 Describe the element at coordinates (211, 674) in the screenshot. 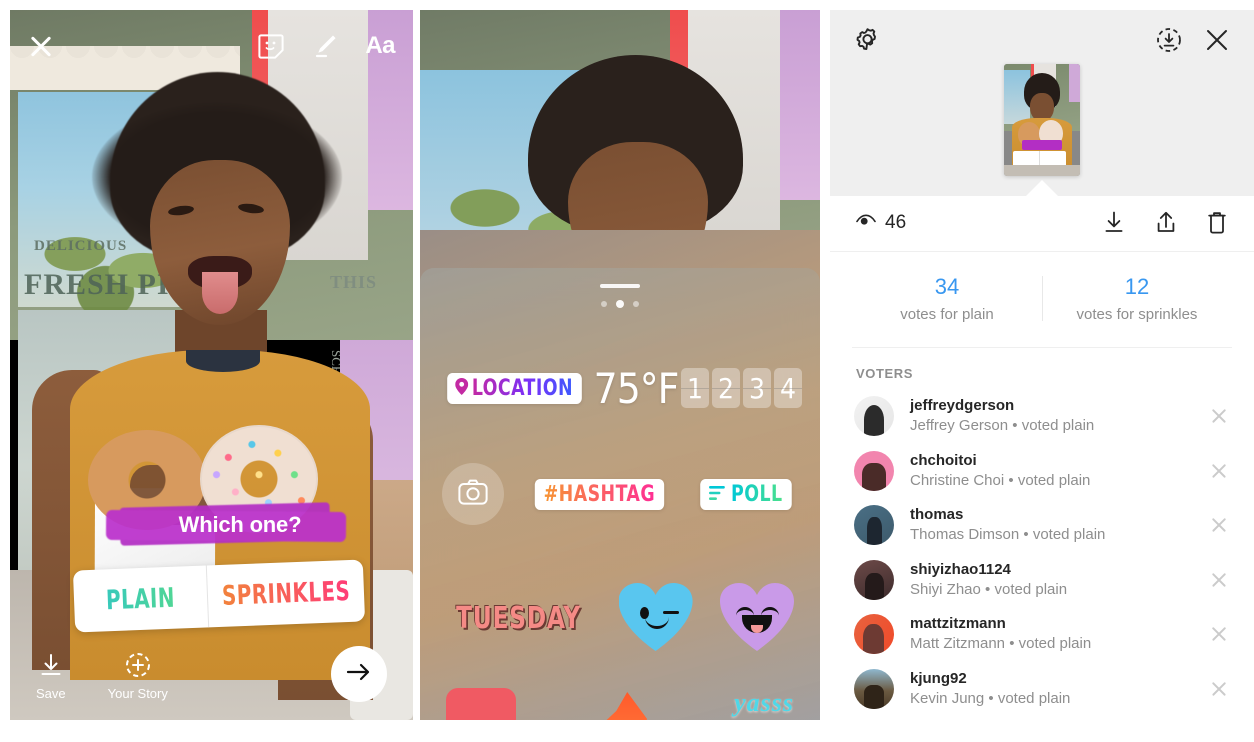

I see `editor-bottom-toolbar: Save Your Story` at that location.